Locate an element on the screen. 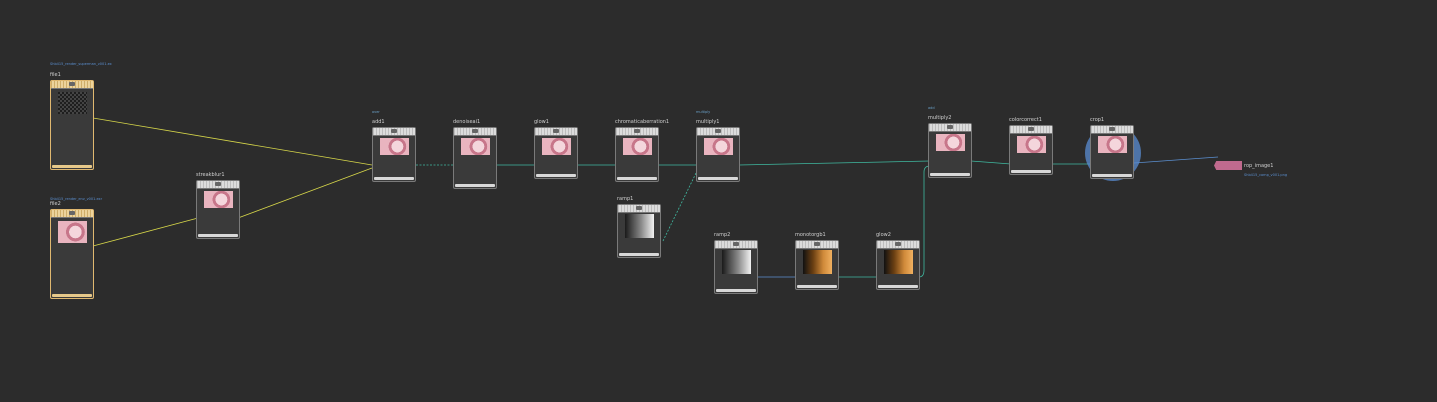 This screenshot has height=402, width=1437. node-ramp2: ramp2 is located at coordinates (736, 263).